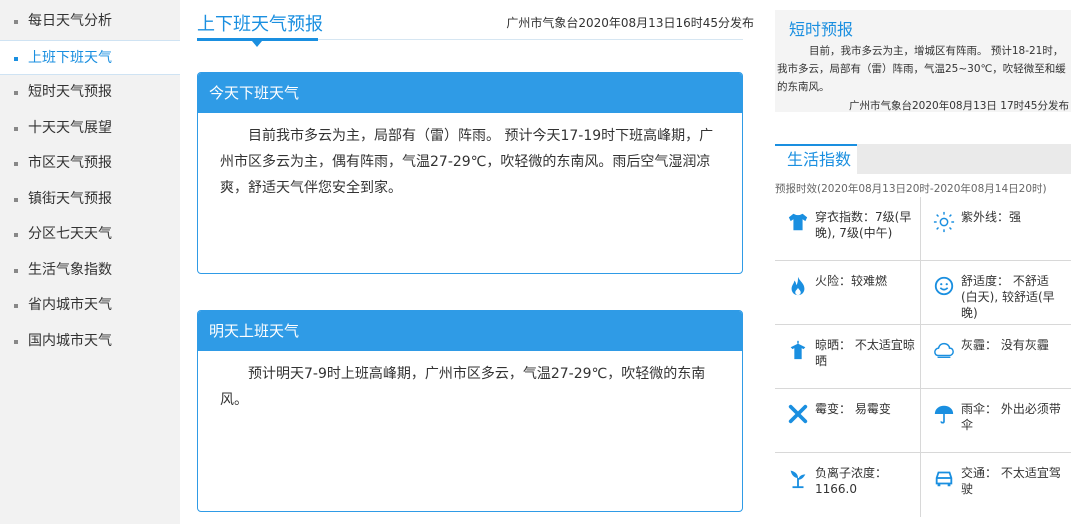 Image resolution: width=1080 pixels, height=524 pixels. Describe the element at coordinates (1011, 417) in the screenshot. I see `life-index-text: 雨伞： 外出必须带伞` at that location.